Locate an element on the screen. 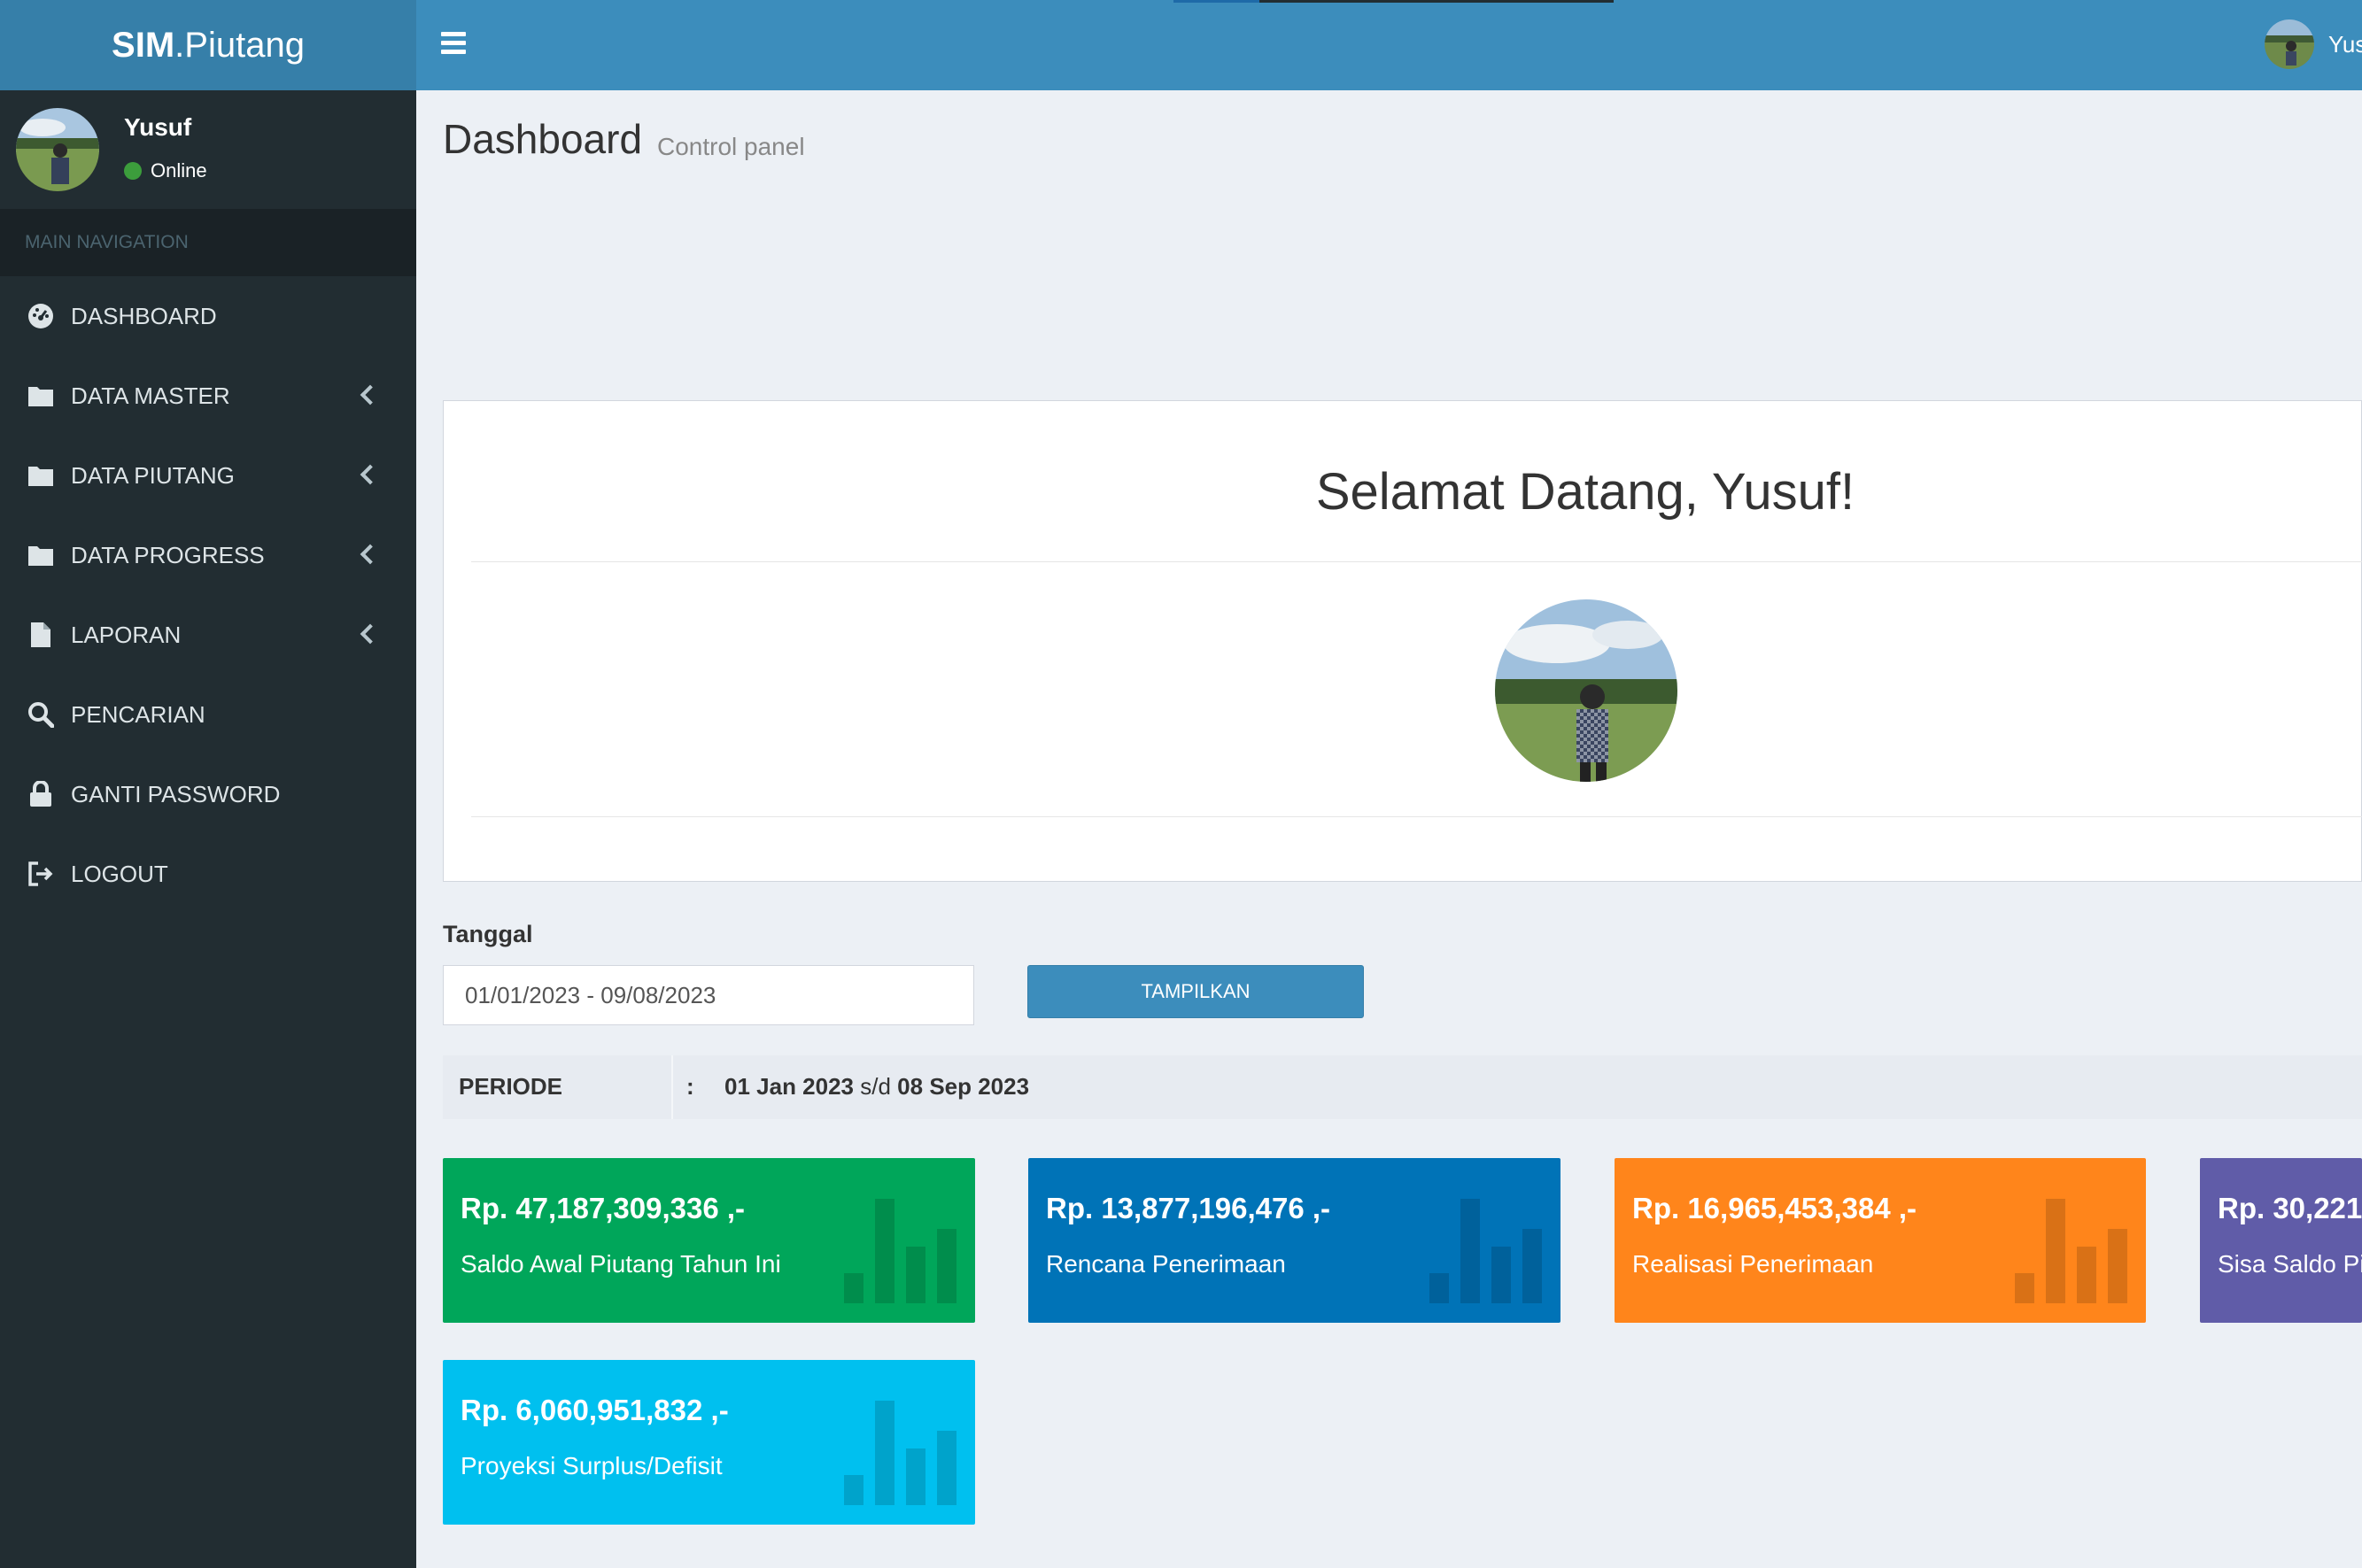 This screenshot has height=1568, width=2362. top-accent-line-dark is located at coordinates (1437, 2).